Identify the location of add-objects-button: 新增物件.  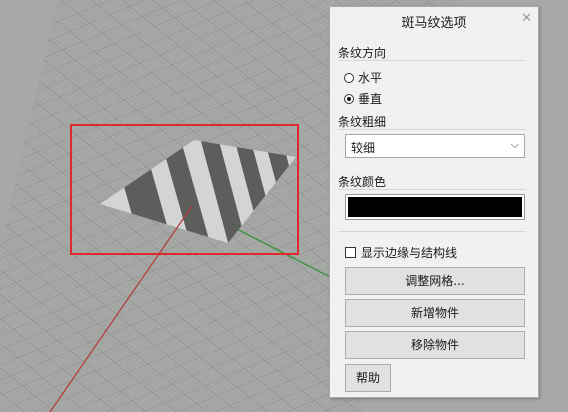
(435, 313).